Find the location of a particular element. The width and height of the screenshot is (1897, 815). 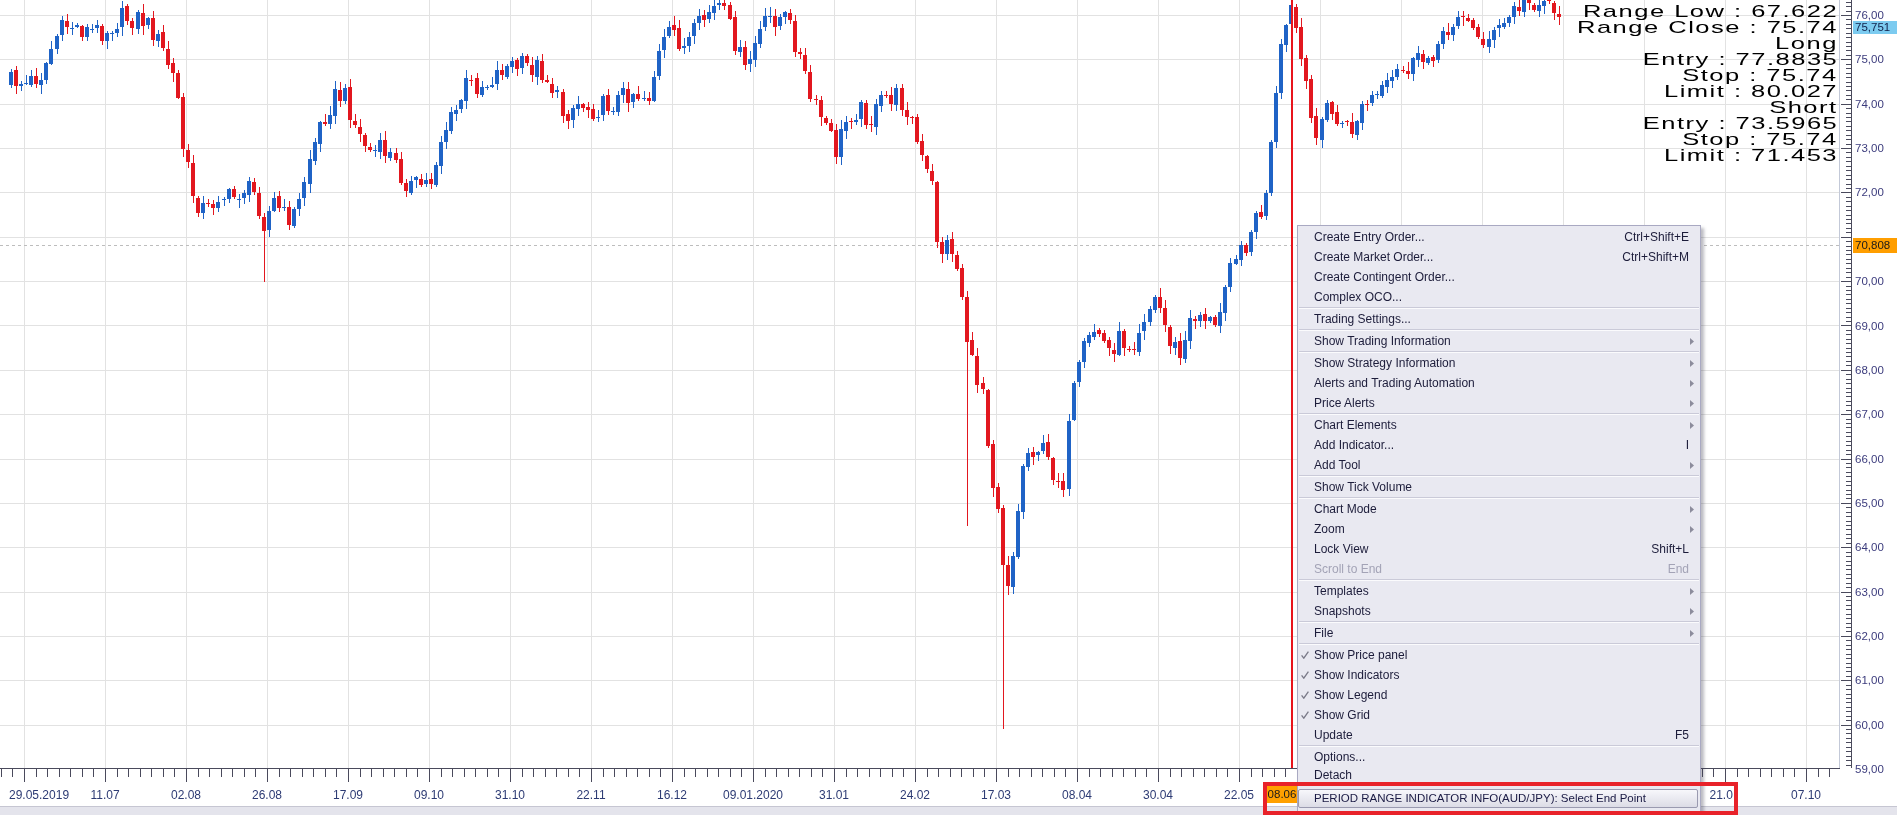

price-label: 70,00 is located at coordinates (1869, 281).